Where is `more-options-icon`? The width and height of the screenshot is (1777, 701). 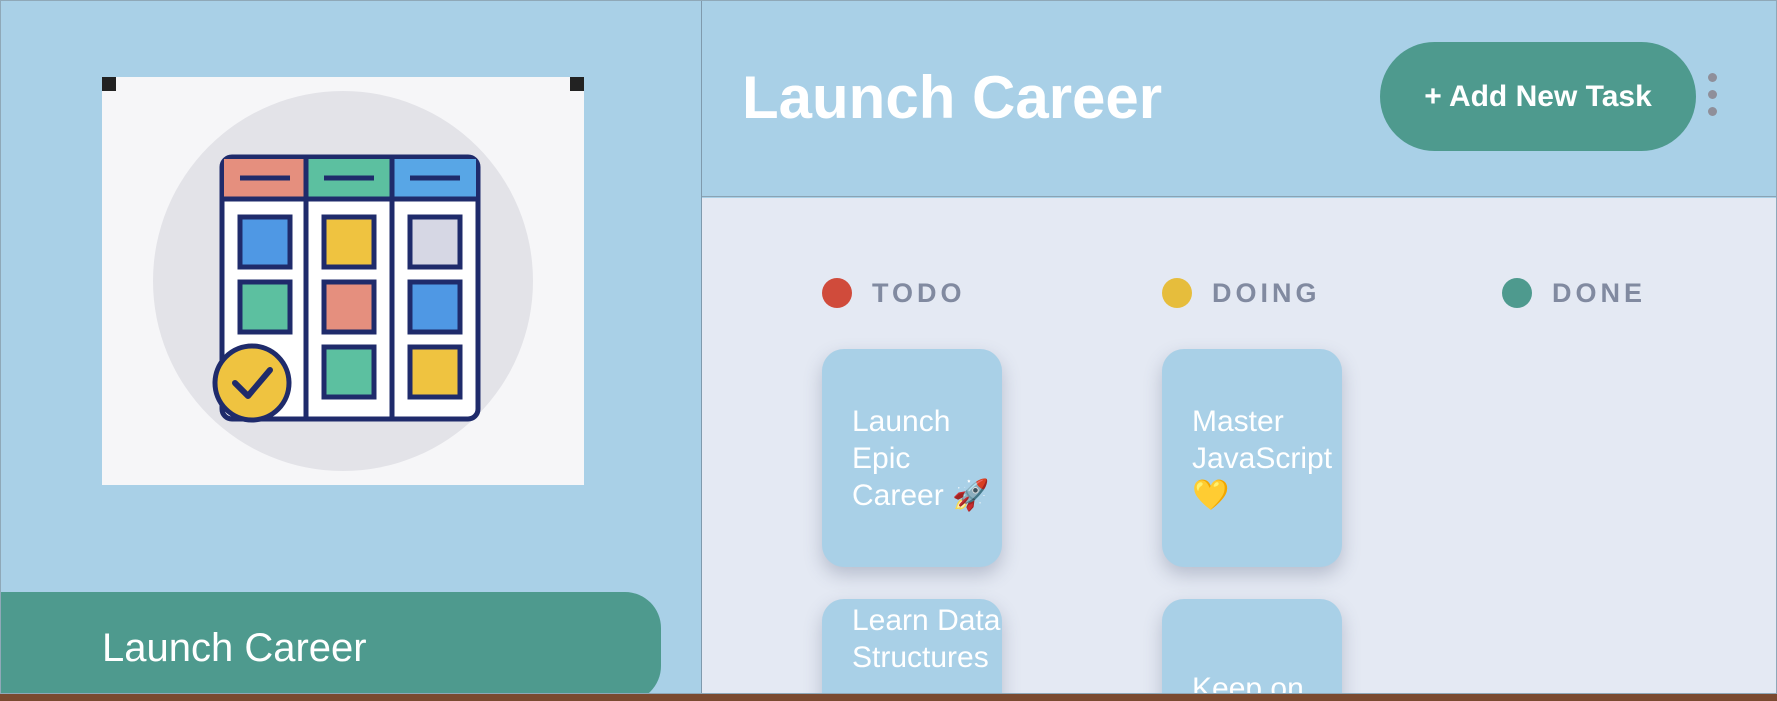 more-options-icon is located at coordinates (1712, 101).